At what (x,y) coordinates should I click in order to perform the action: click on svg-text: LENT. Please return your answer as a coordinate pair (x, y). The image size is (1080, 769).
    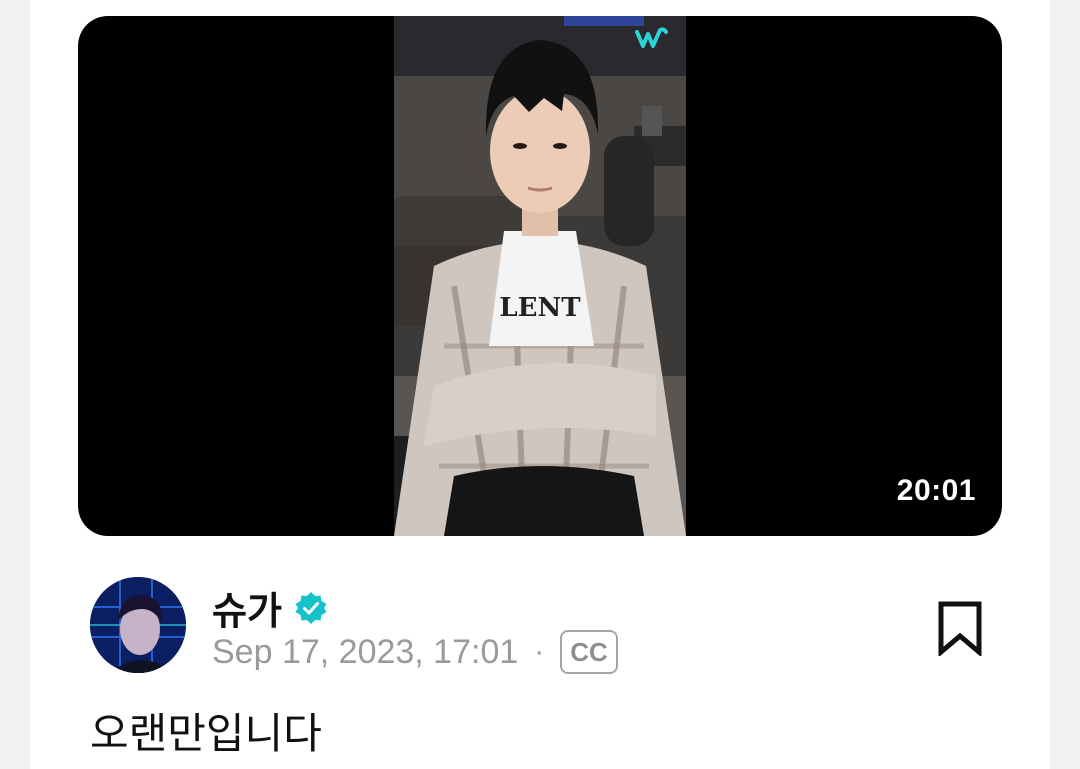
    Looking at the image, I should click on (540, 308).